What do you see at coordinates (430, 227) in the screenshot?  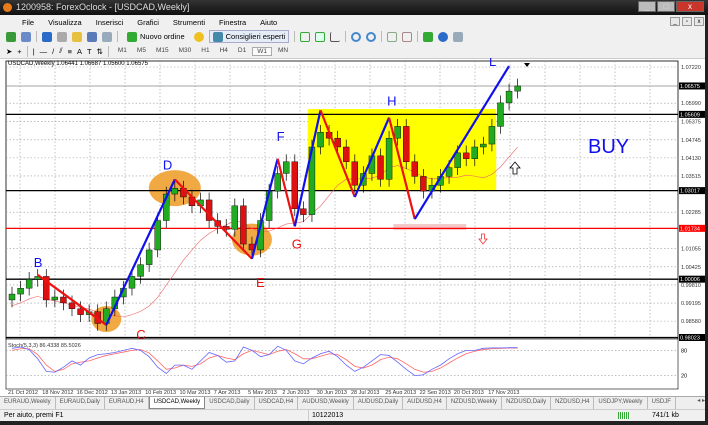 I see `pink-zone` at bounding box center [430, 227].